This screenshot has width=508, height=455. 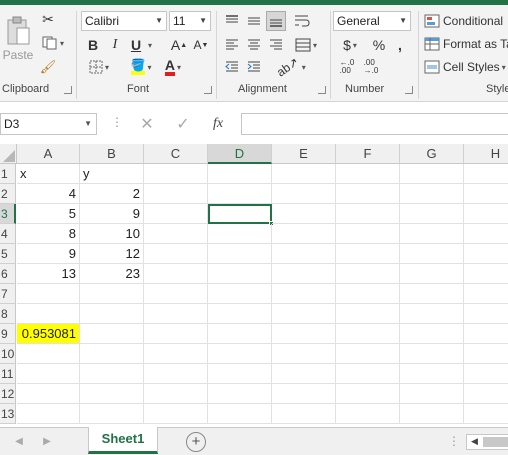 What do you see at coordinates (486, 414) in the screenshot?
I see `cell-h13` at bounding box center [486, 414].